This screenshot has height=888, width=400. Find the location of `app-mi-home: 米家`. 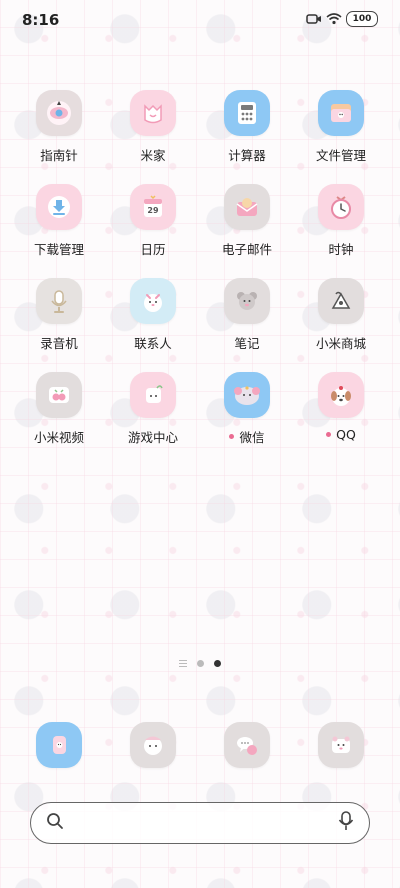

app-mi-home: 米家 is located at coordinates (153, 137).